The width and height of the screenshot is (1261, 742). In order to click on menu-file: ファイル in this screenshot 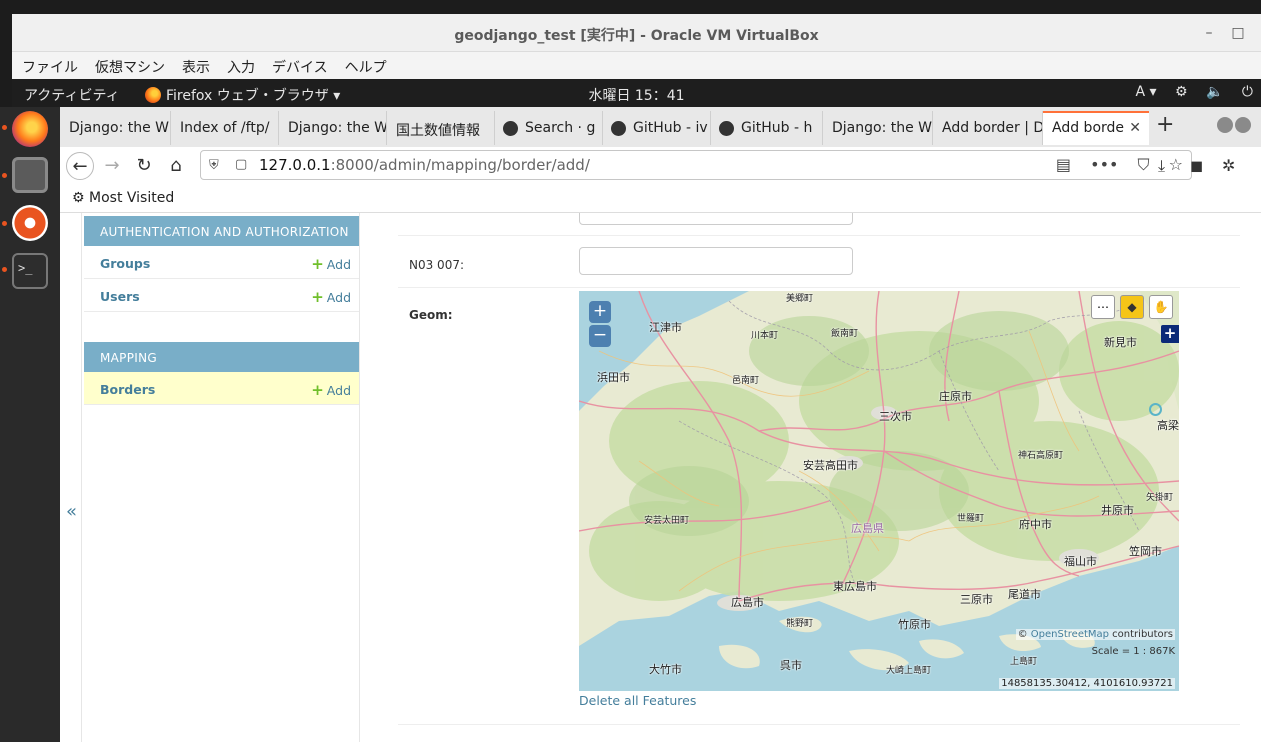, I will do `click(48, 64)`.